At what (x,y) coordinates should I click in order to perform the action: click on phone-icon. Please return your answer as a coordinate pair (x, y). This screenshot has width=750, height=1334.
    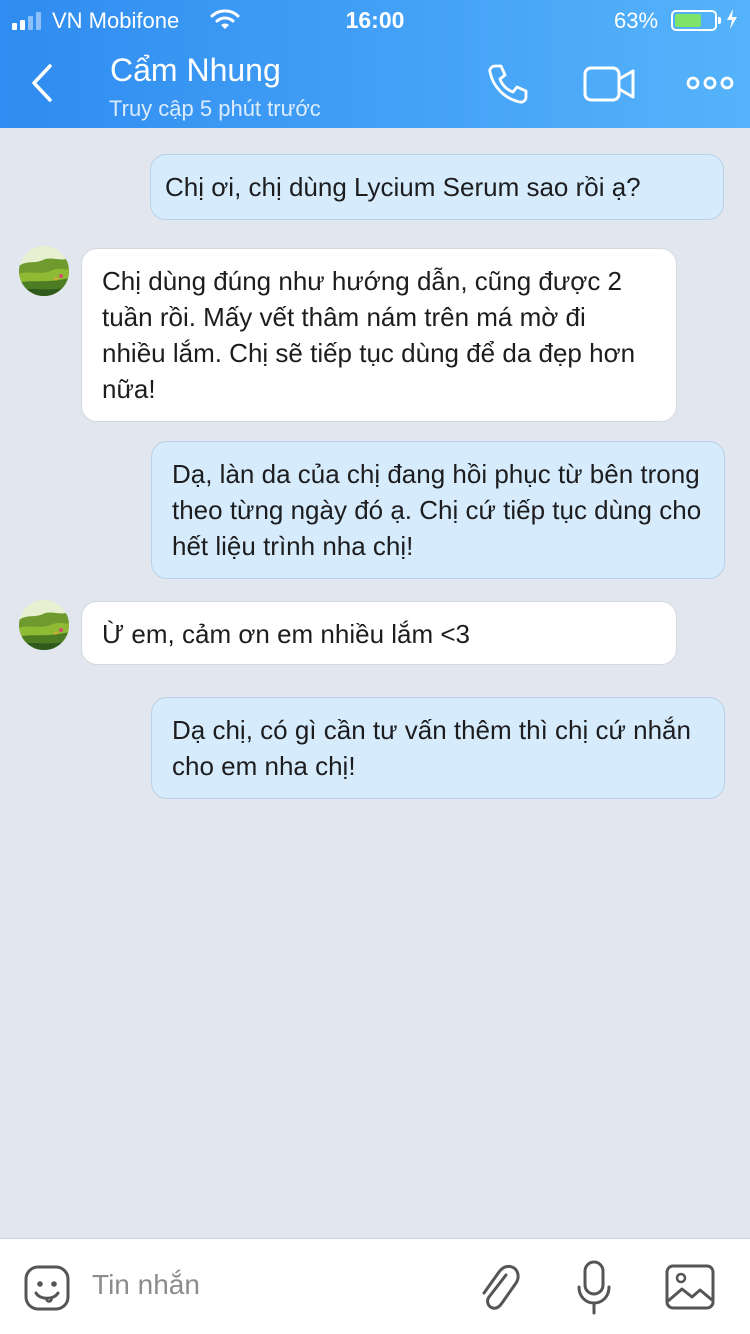
    Looking at the image, I should click on (508, 84).